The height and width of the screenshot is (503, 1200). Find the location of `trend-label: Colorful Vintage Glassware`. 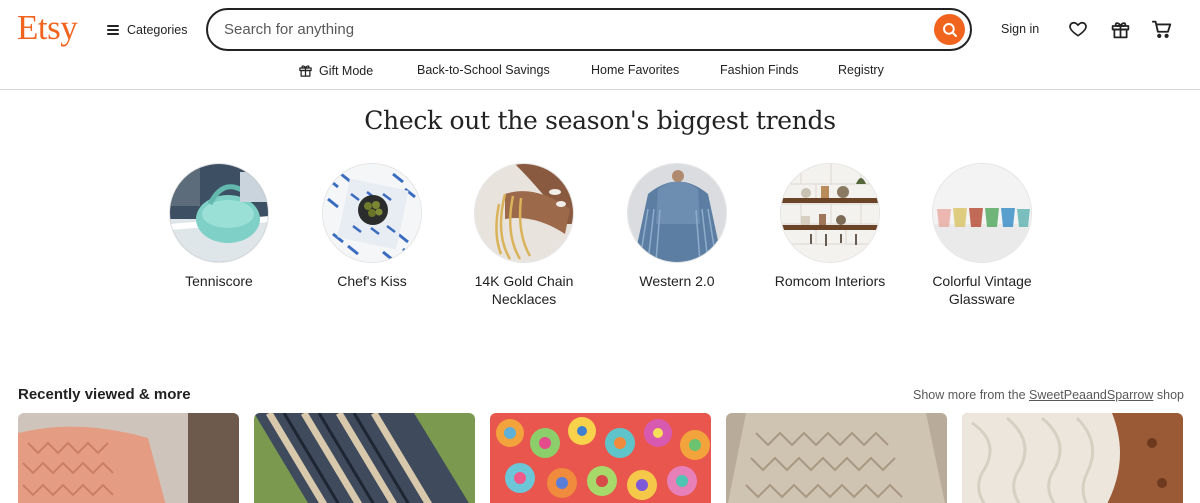

trend-label: Colorful Vintage Glassware is located at coordinates (982, 290).